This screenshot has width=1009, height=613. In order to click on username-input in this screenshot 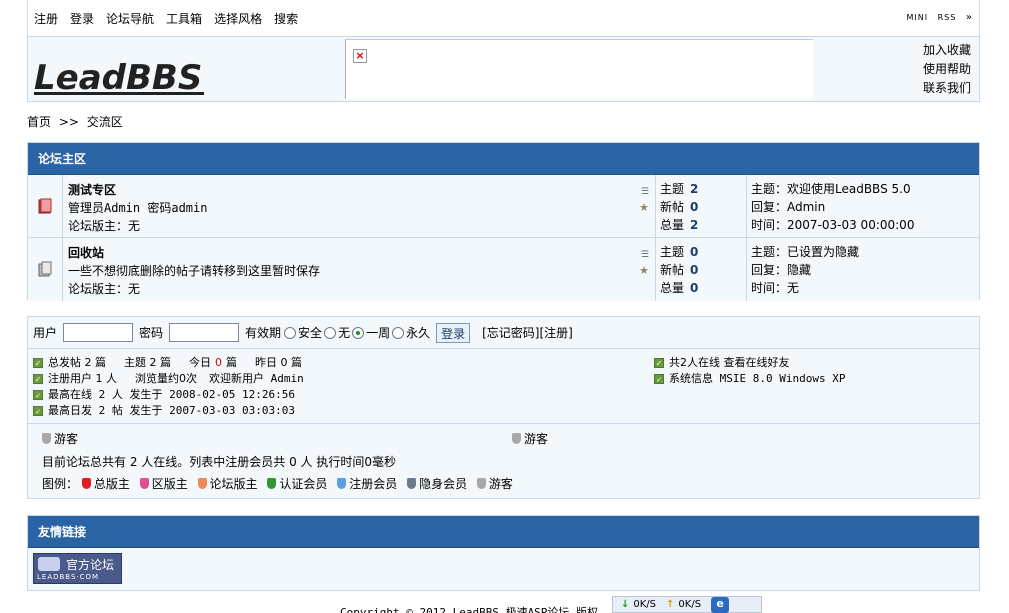, I will do `click(98, 332)`.